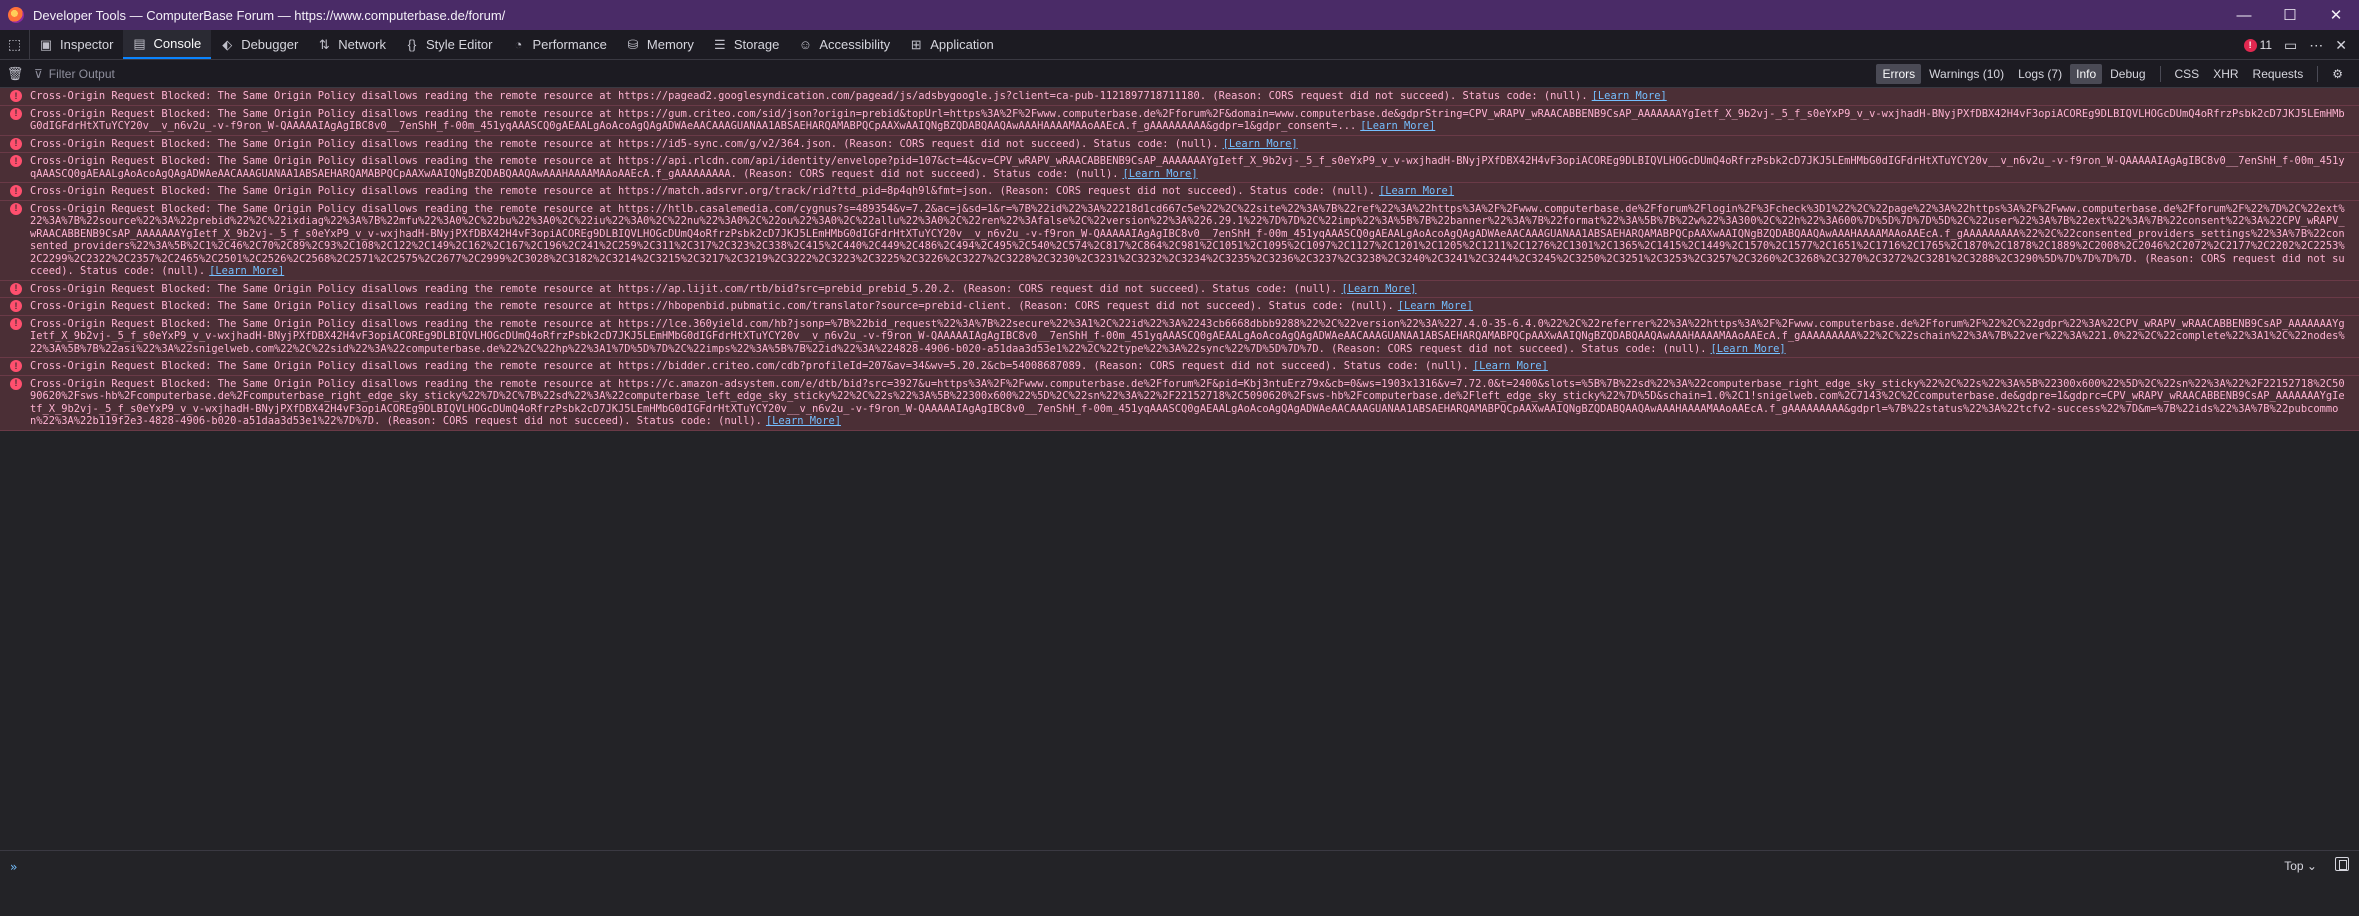  Describe the element at coordinates (2342, 864) in the screenshot. I see `editor-mode-icon` at that location.